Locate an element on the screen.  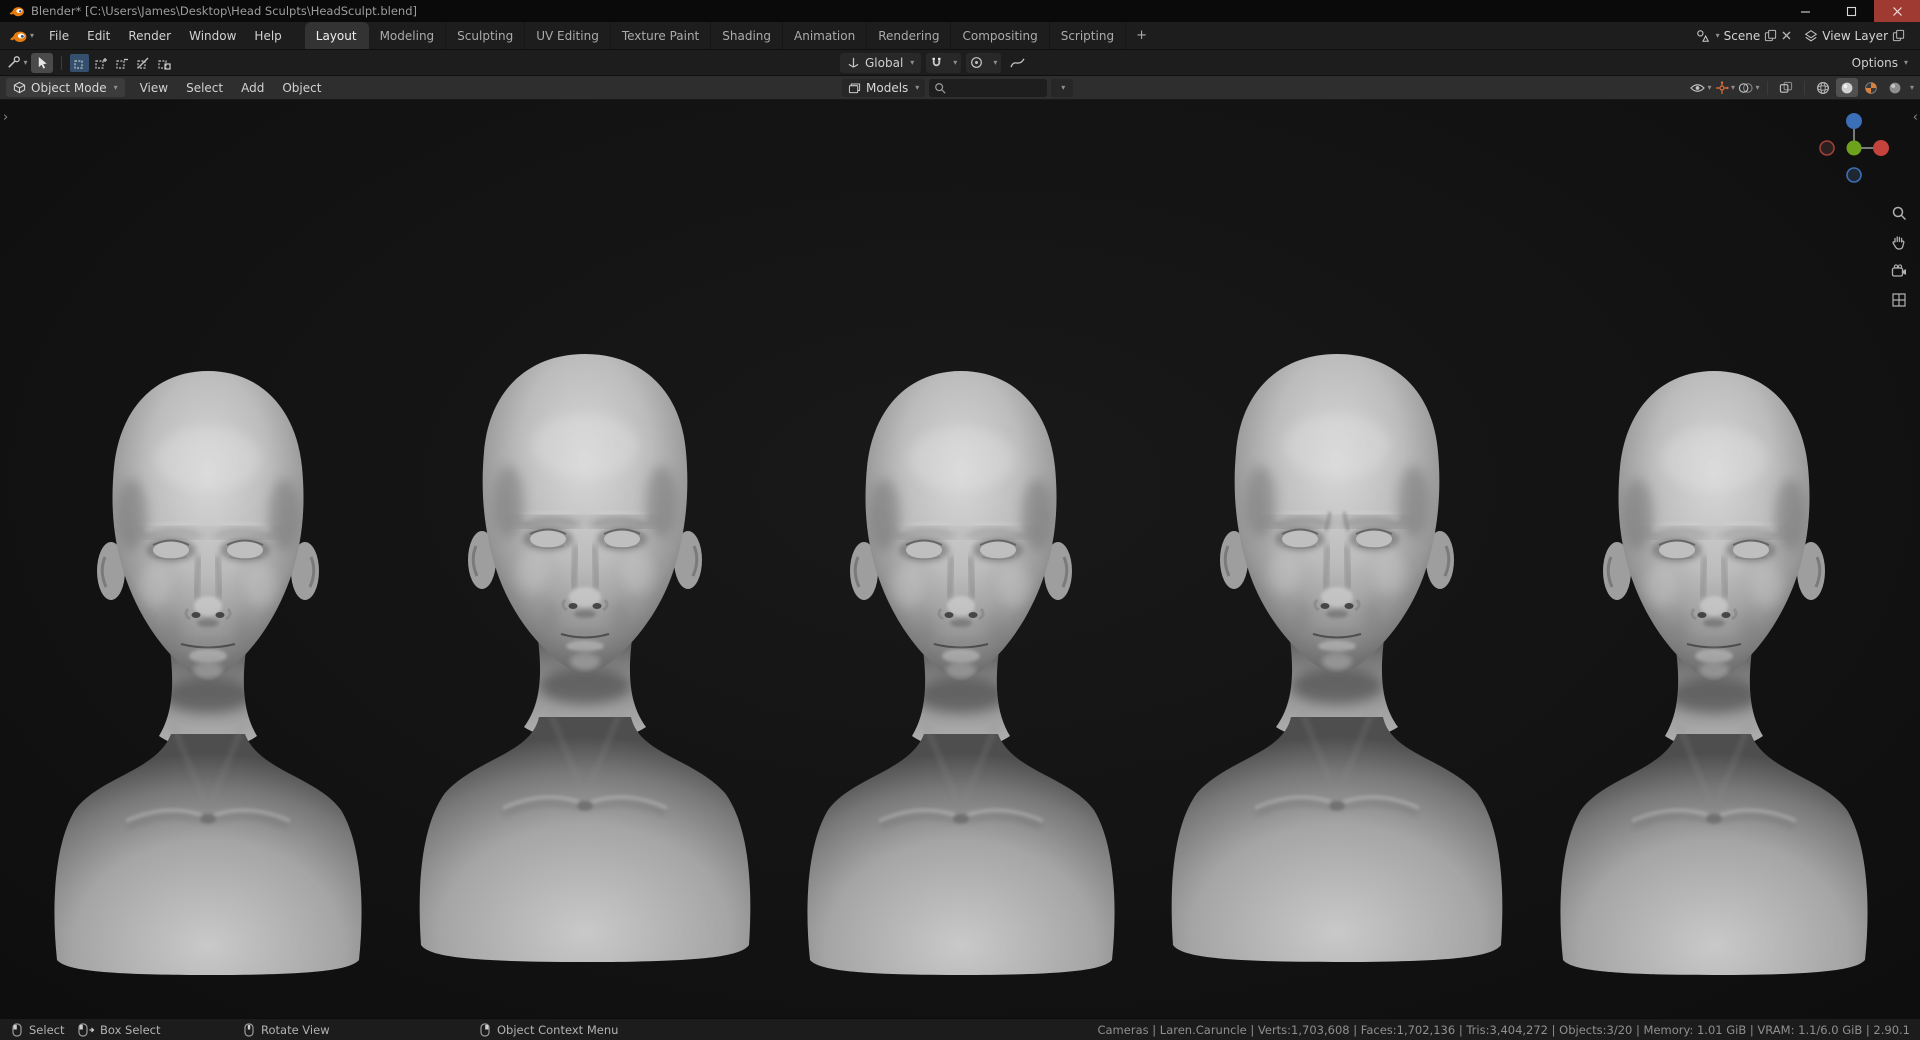
blender-menu-button: ▾ is located at coordinates (20, 36).